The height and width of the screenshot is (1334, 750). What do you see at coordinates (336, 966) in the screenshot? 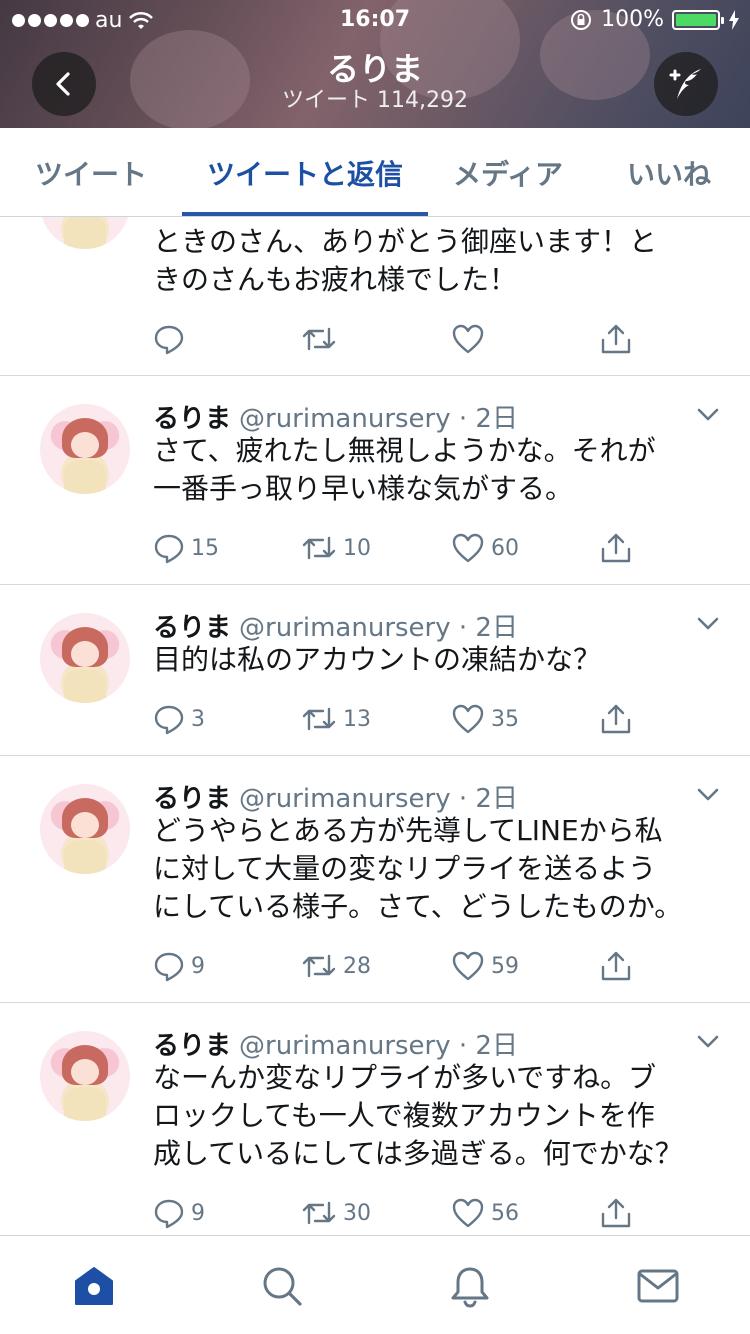
I see `retweet-button: 28` at bounding box center [336, 966].